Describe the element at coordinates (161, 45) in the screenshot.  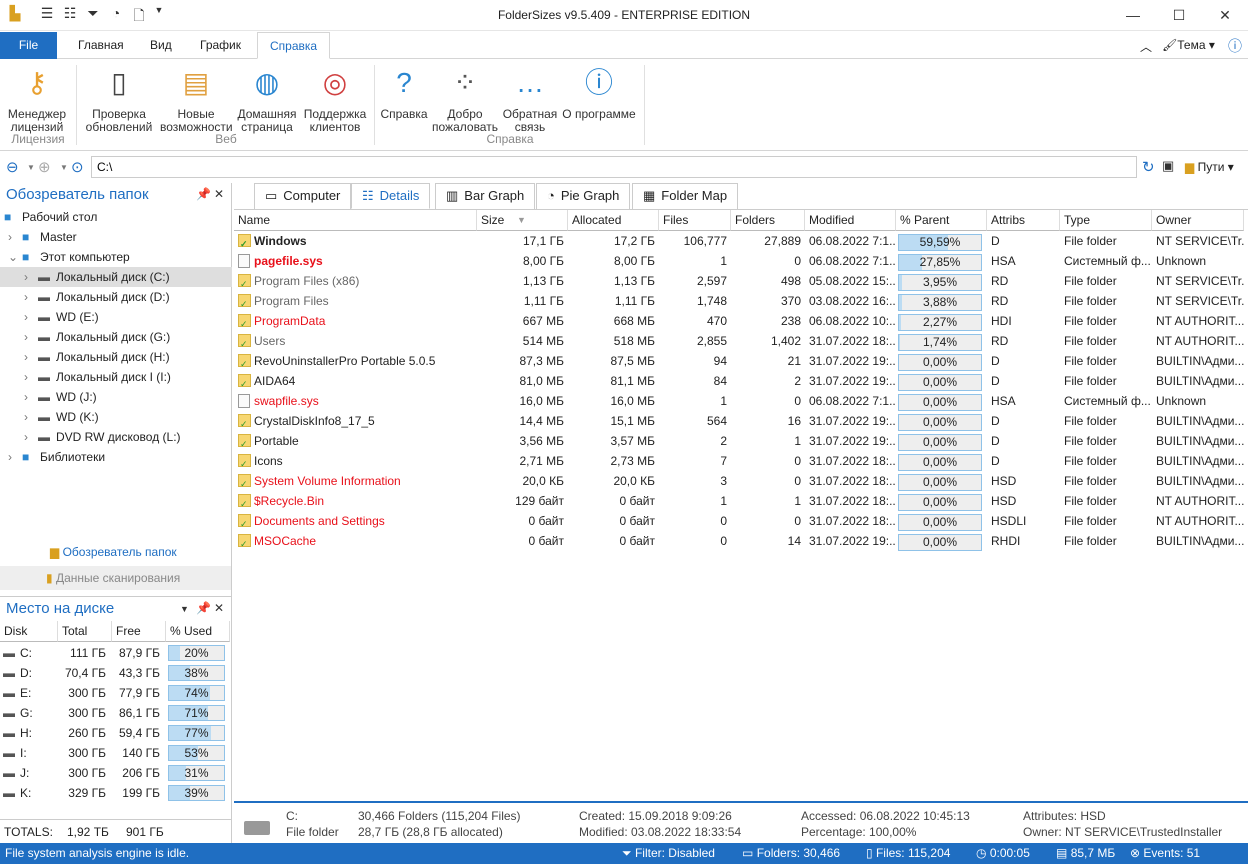
I see `tab-view: Вид` at that location.